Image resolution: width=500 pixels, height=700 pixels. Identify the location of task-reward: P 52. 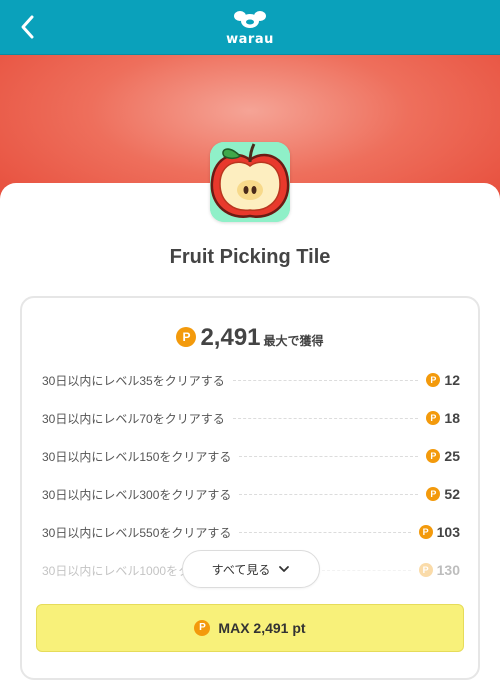
(443, 494).